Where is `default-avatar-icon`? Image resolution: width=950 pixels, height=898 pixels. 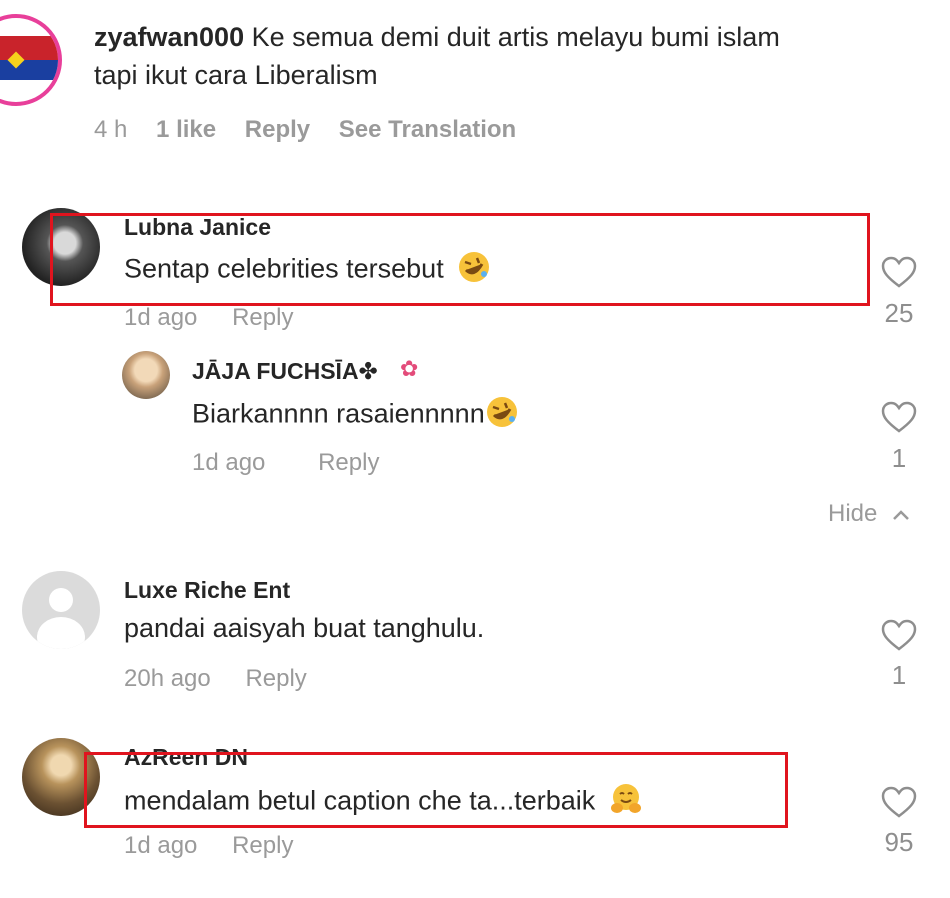 default-avatar-icon is located at coordinates (61, 610).